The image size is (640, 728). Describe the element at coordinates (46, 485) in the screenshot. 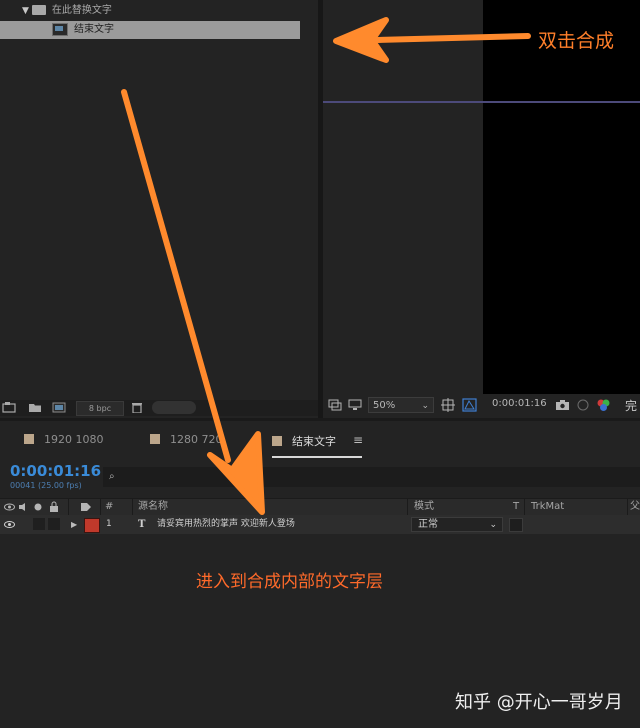

I see `frame-count: 00041 (25.00 fps)` at that location.